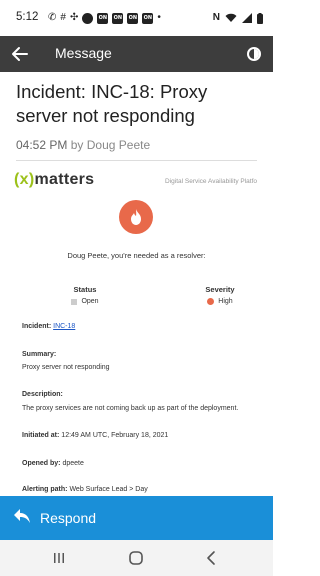 This screenshot has height=576, width=320. I want to click on circle-icon, so click(88, 18).